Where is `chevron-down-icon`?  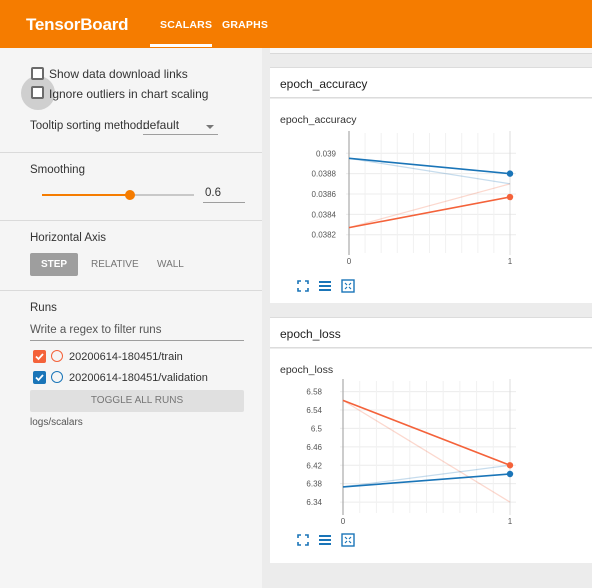 chevron-down-icon is located at coordinates (210, 127).